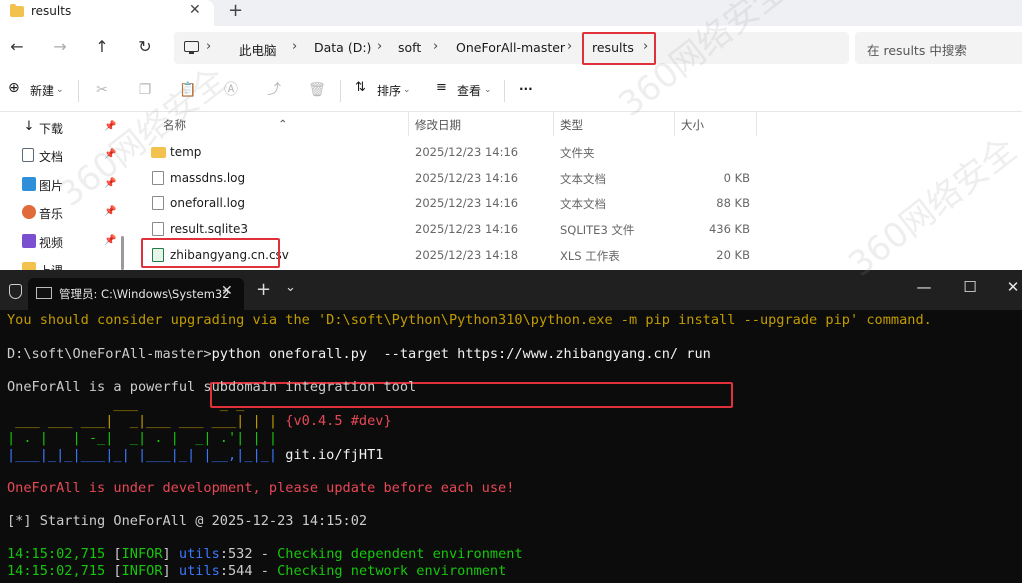 This screenshot has height=583, width=1022. What do you see at coordinates (158, 152) in the screenshot?
I see `folder-icon` at bounding box center [158, 152].